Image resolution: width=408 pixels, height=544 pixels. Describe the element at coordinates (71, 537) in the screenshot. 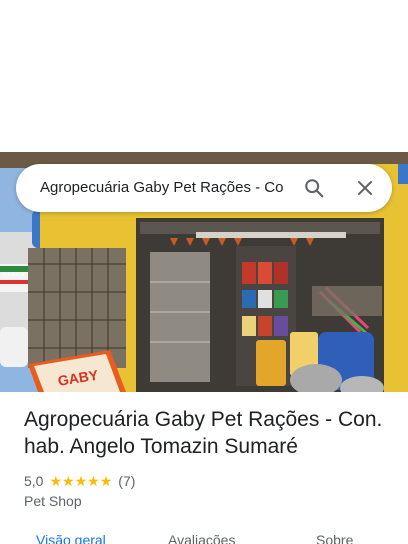

I see `tab-overview: Visão geral` at that location.